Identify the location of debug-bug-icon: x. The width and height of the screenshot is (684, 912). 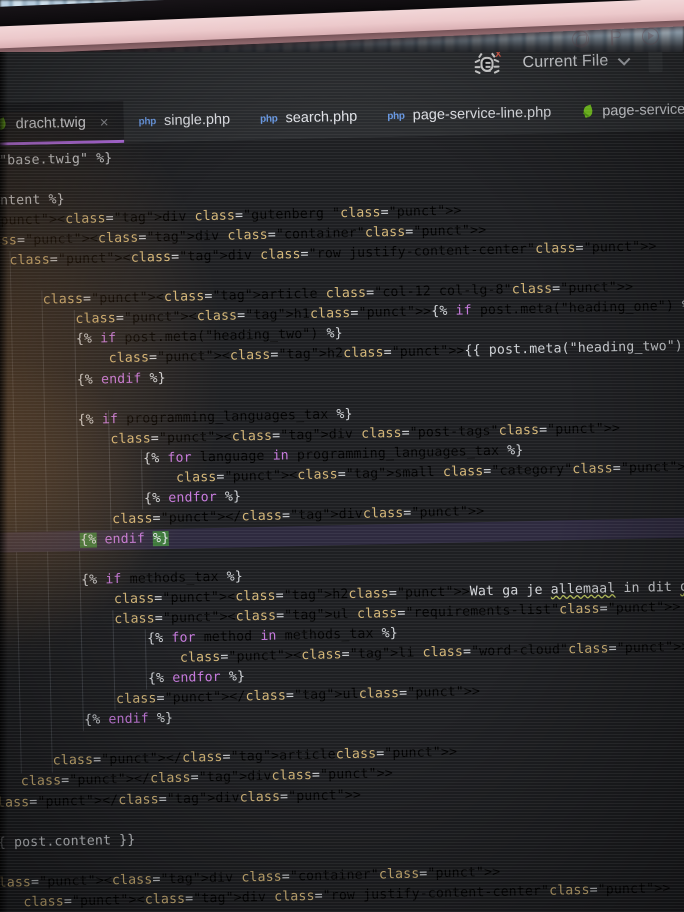
(487, 64).